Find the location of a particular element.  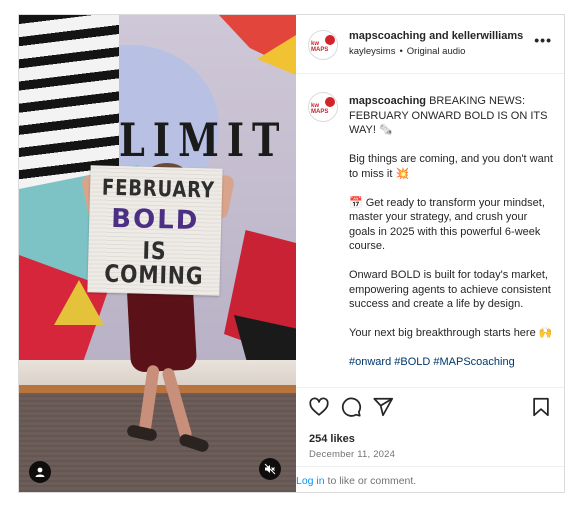

share-button is located at coordinates (383, 407).